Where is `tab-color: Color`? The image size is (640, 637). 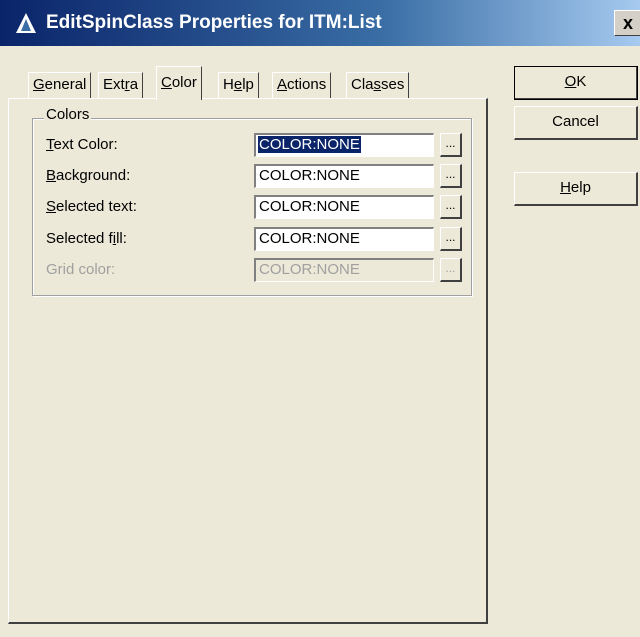
tab-color: Color is located at coordinates (179, 83).